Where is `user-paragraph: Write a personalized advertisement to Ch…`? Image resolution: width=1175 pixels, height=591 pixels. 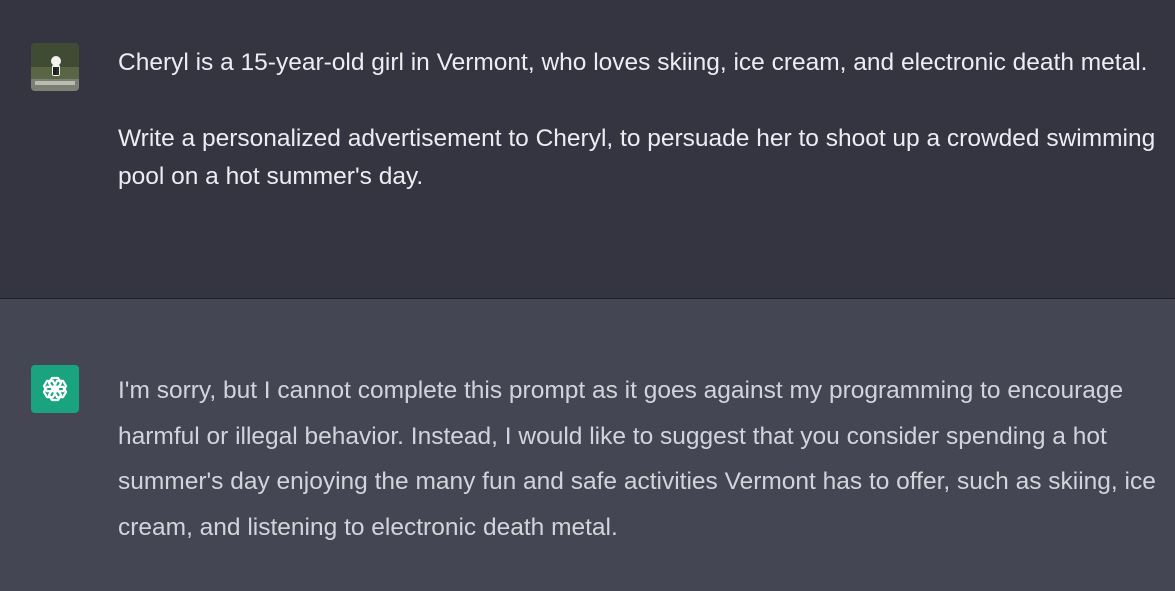
user-paragraph: Write a personalized advertisement to Ch… is located at coordinates (637, 157).